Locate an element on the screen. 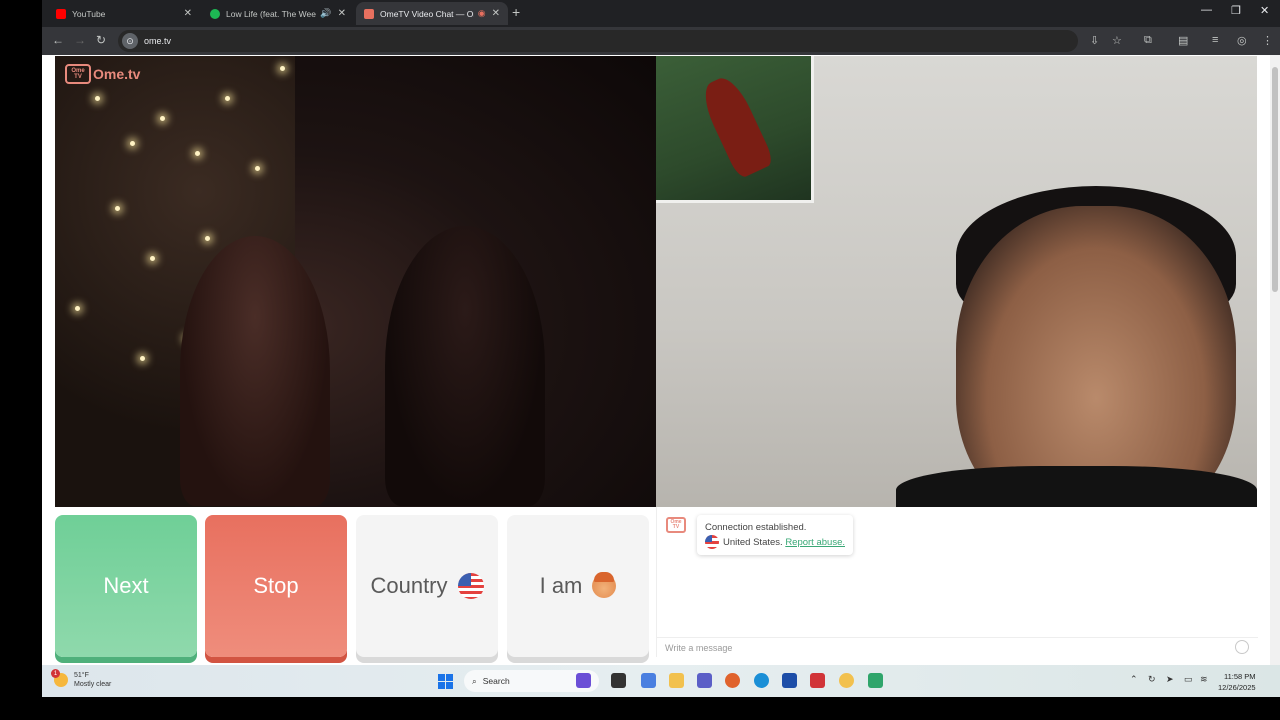 The height and width of the screenshot is (720, 1280). url-text: ome.tv is located at coordinates (158, 41).